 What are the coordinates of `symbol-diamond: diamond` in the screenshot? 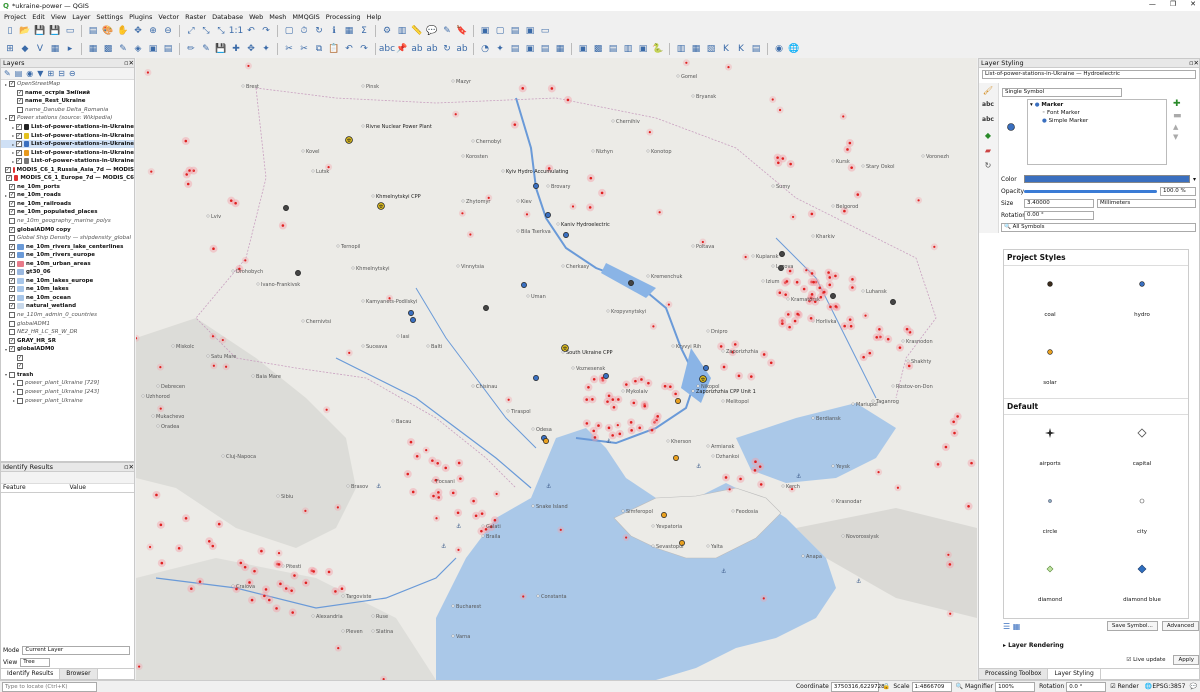 It's located at (1050, 583).